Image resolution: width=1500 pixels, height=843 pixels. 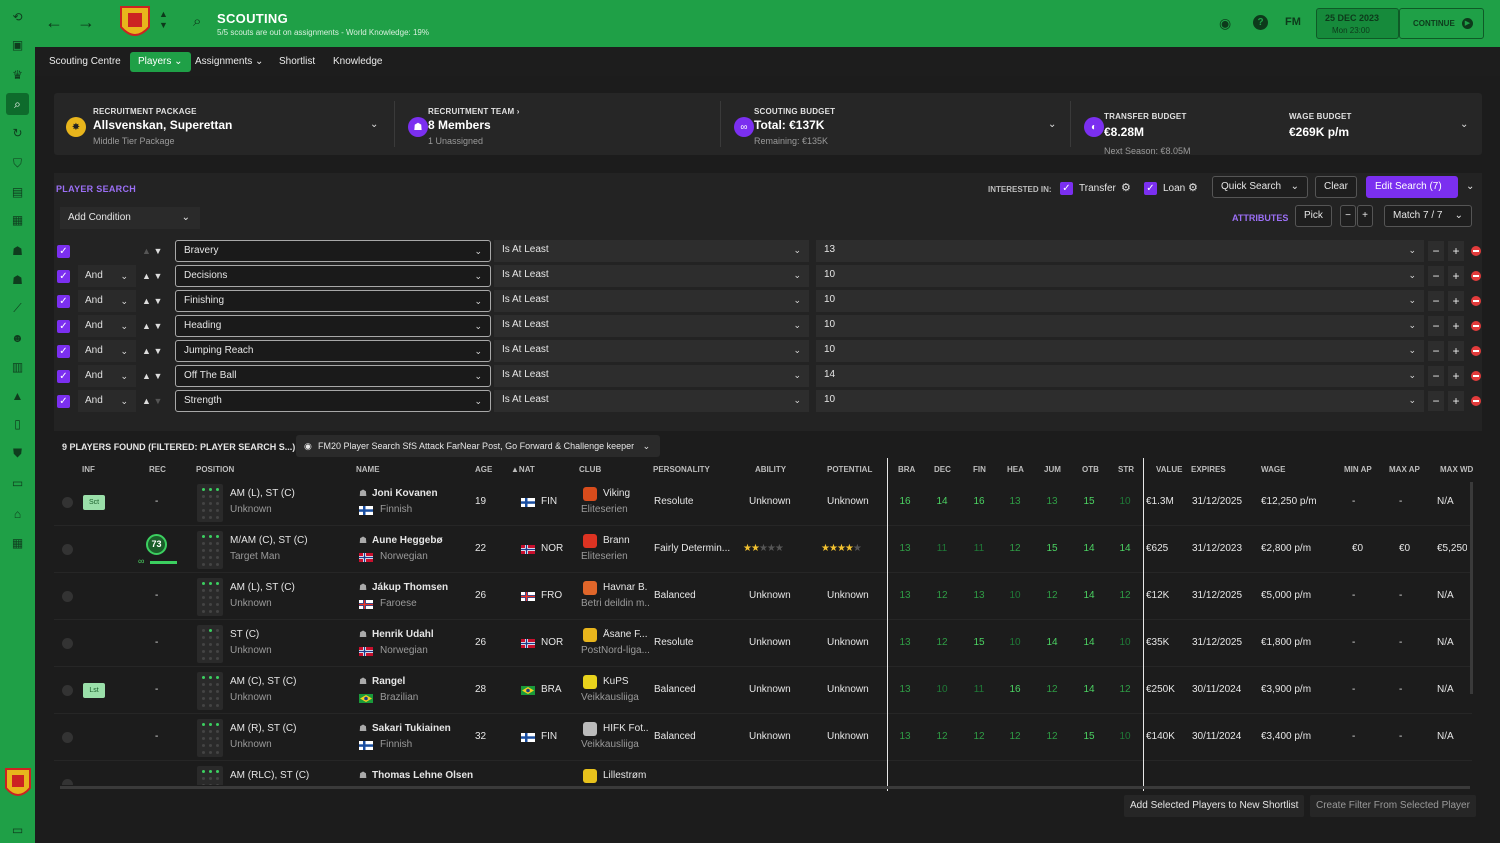 I want to click on scouting-icon: ⌕, so click(x=17, y=104).